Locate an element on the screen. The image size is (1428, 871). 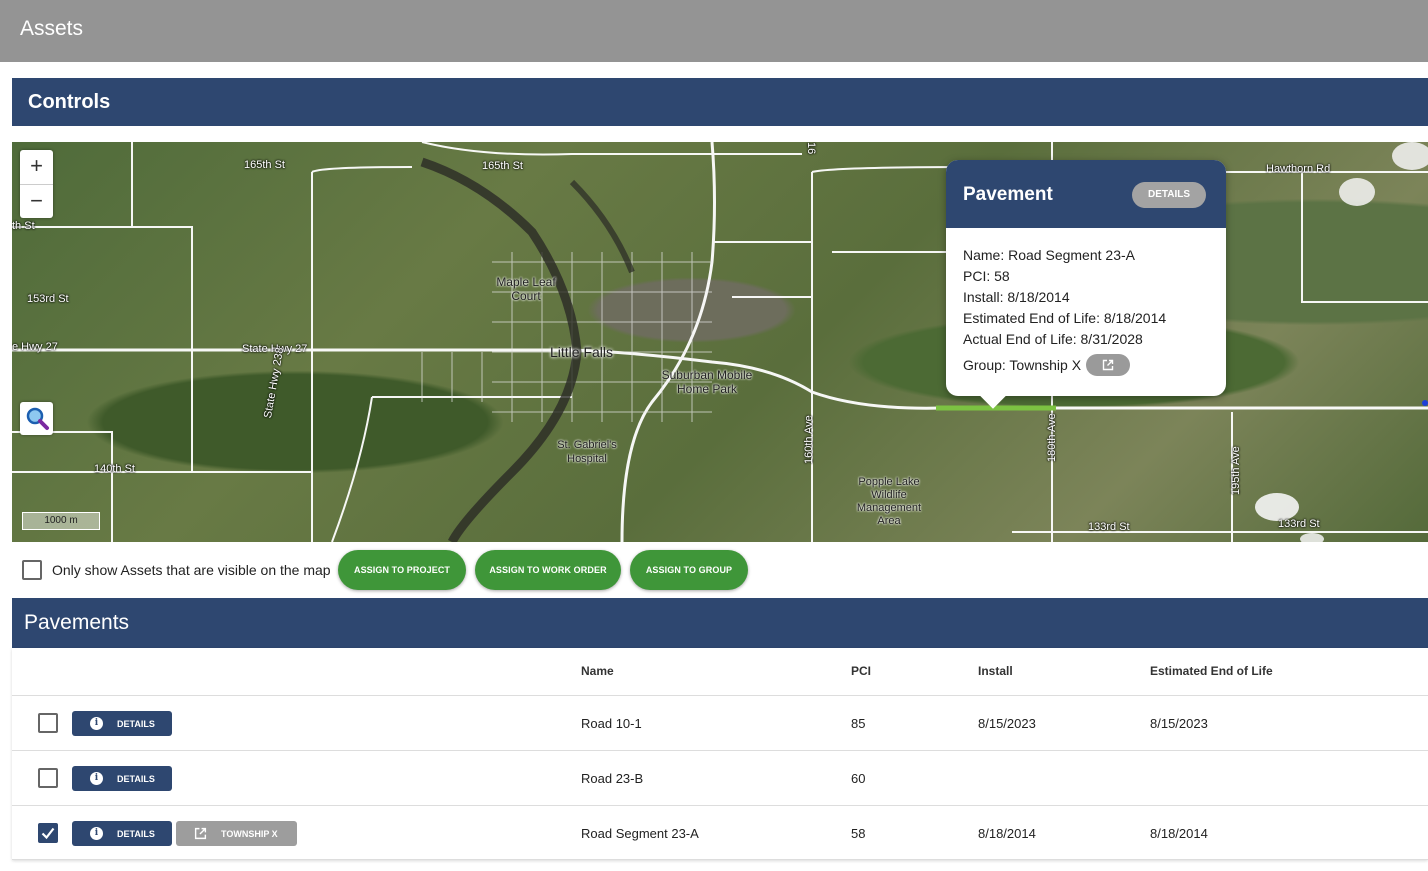
popup-group-row: Group: Township X is located at coordinates (1086, 365).